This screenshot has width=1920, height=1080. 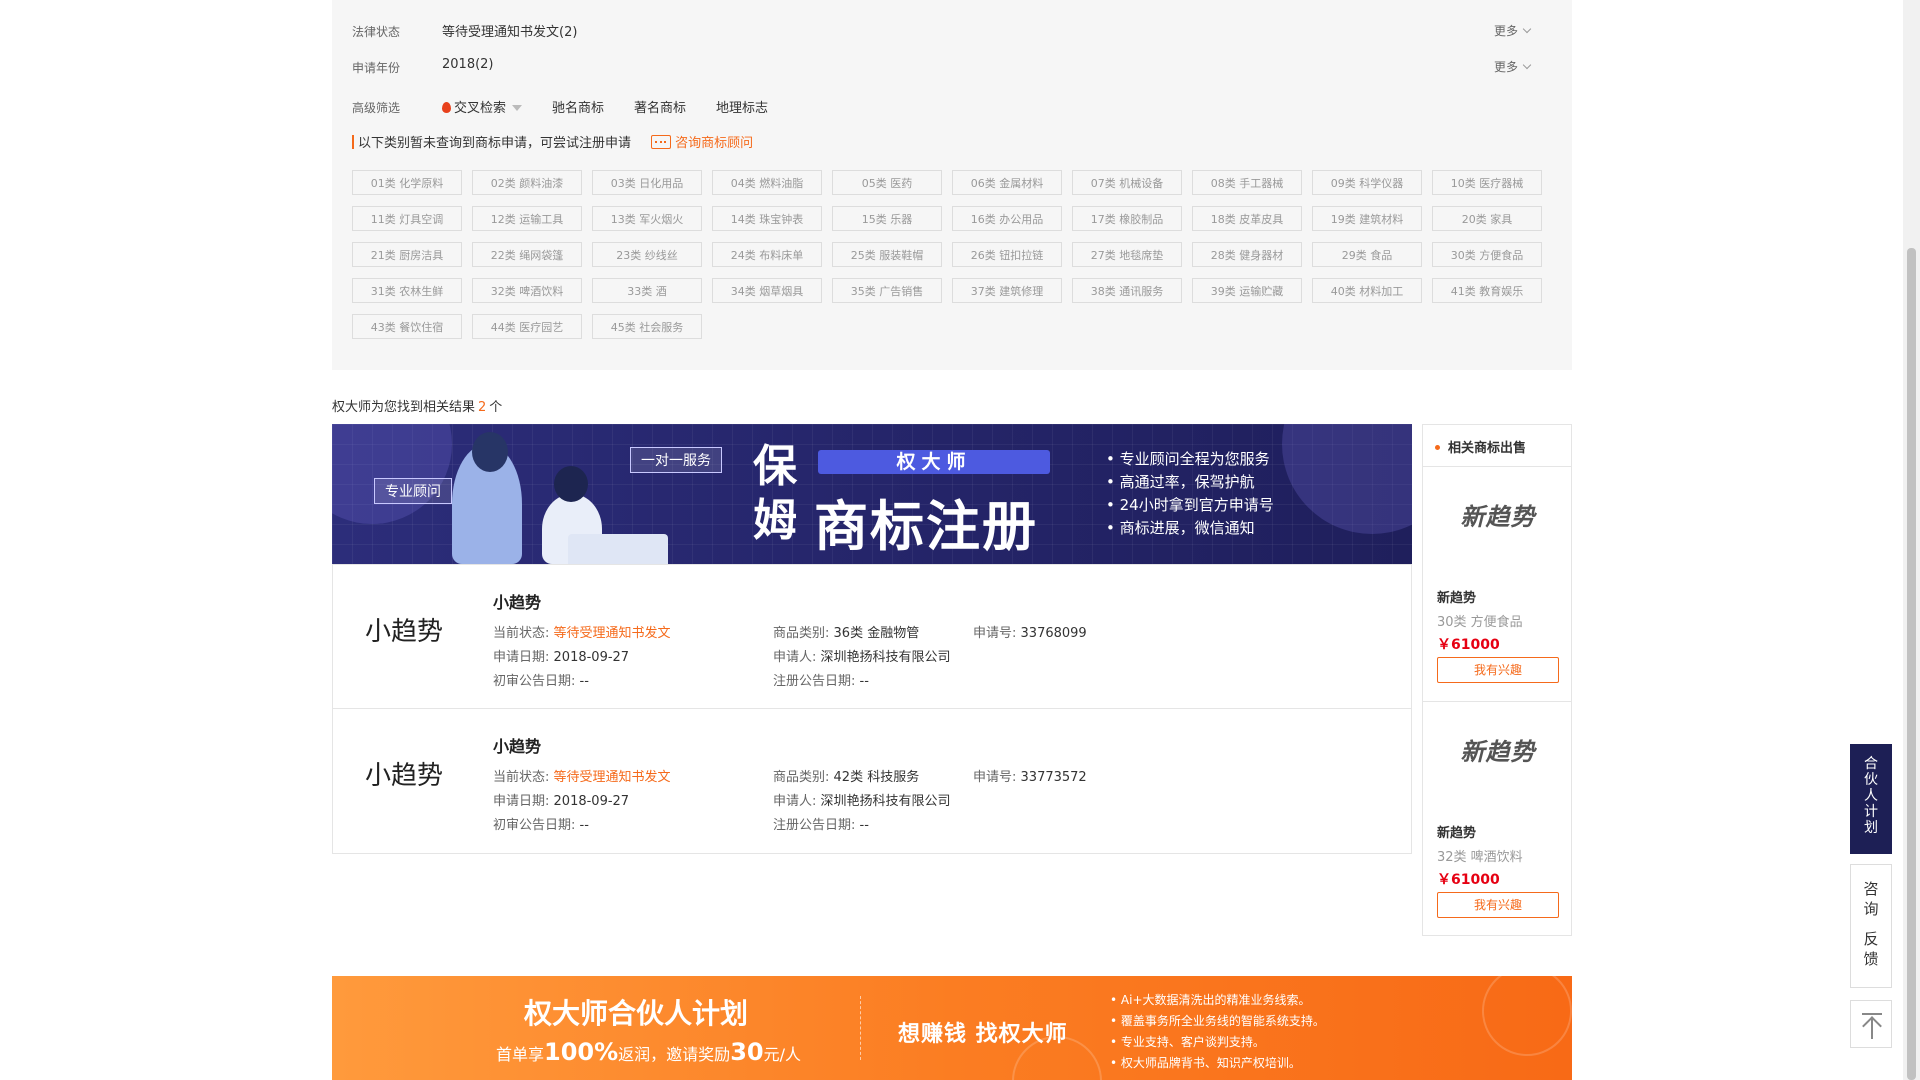 I want to click on class-button: 17类 橡胶制品, so click(x=1127, y=218).